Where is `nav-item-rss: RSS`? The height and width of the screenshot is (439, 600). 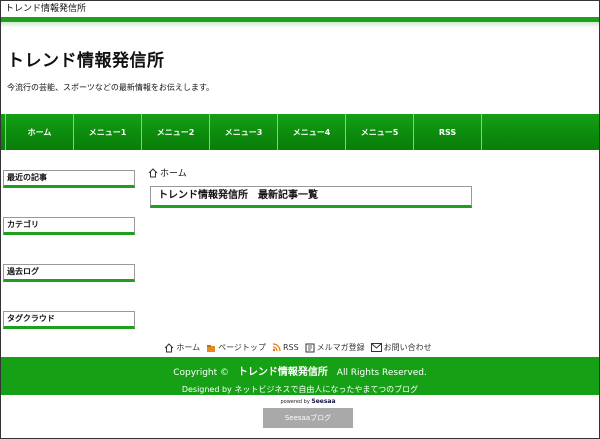
nav-item-rss: RSS is located at coordinates (448, 132).